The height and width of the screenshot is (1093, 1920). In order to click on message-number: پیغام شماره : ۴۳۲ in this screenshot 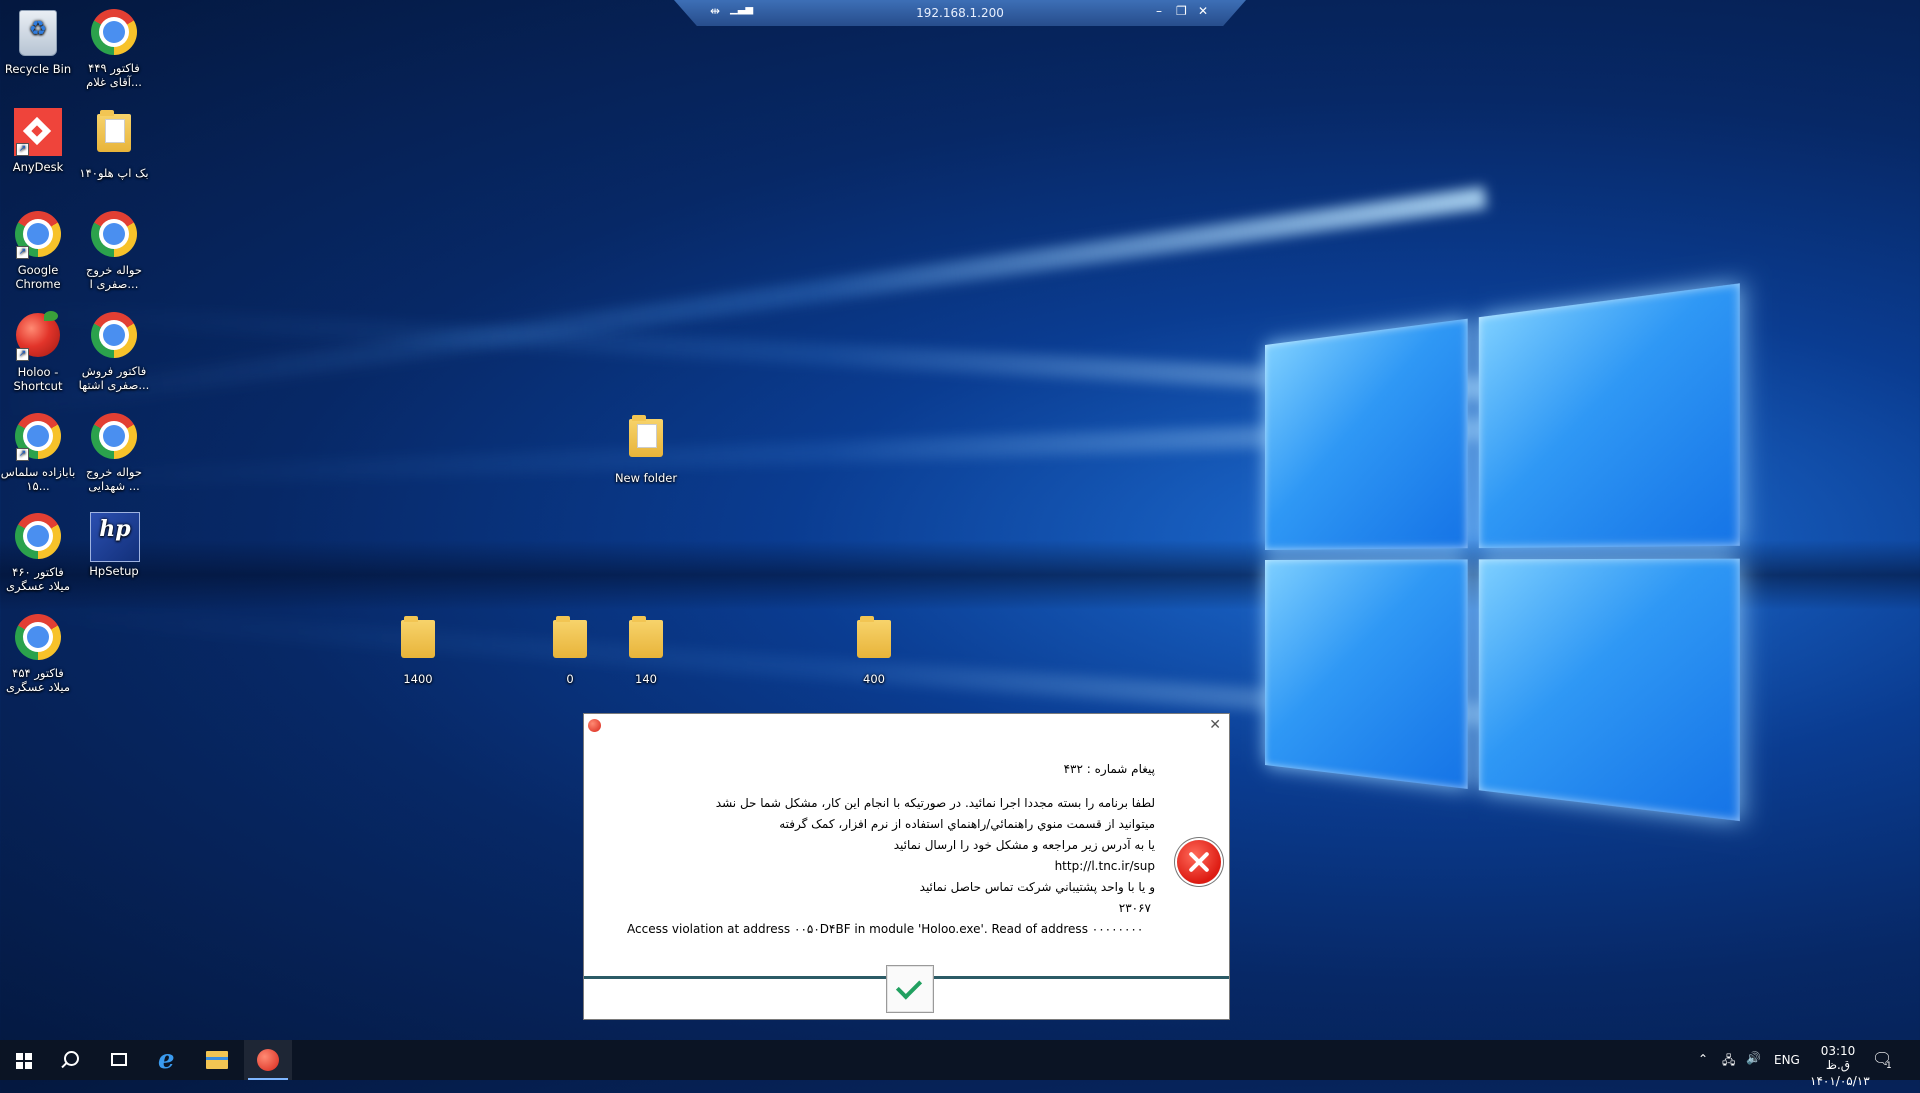, I will do `click(1109, 769)`.